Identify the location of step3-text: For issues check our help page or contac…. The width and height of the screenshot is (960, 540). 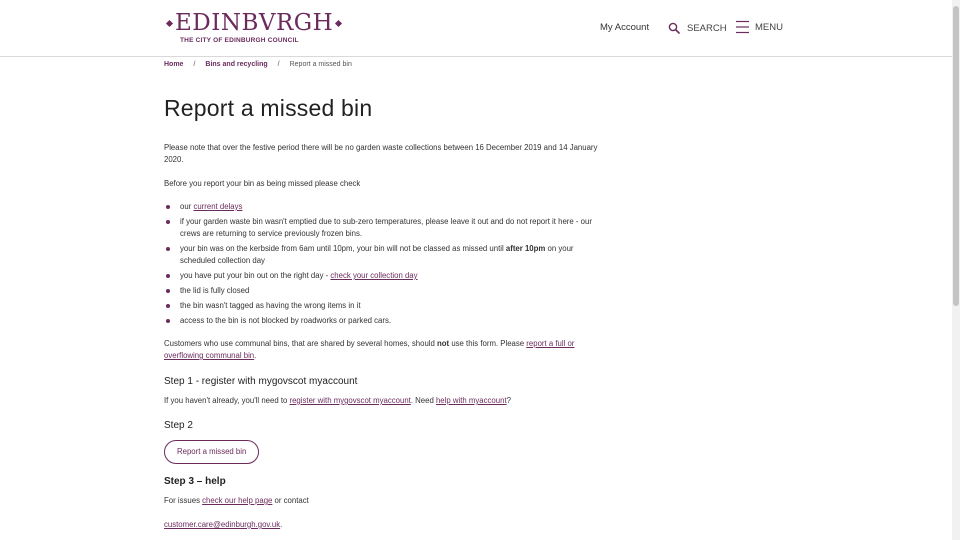
(384, 501).